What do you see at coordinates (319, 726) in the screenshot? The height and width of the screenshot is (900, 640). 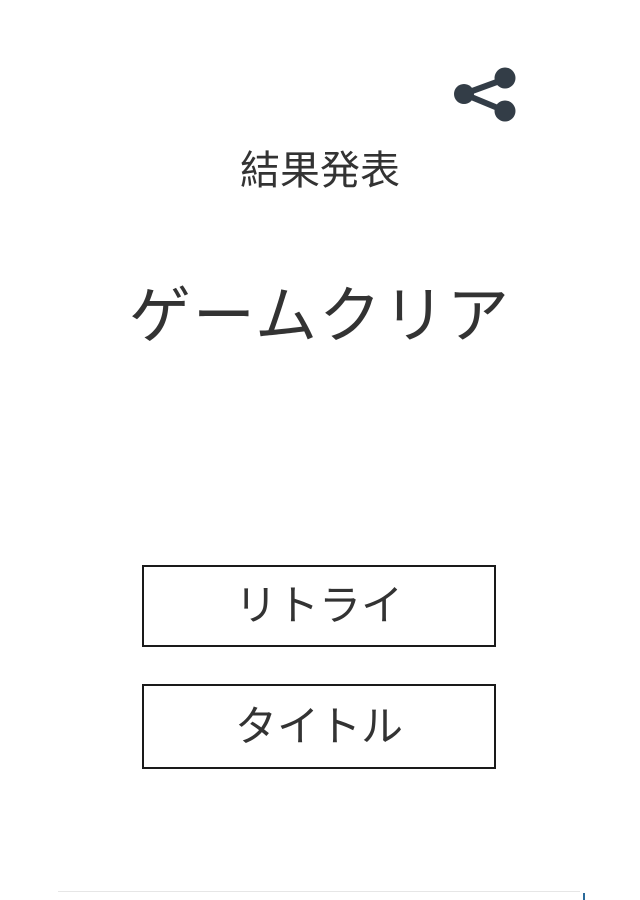 I see `title-button: タイトル` at bounding box center [319, 726].